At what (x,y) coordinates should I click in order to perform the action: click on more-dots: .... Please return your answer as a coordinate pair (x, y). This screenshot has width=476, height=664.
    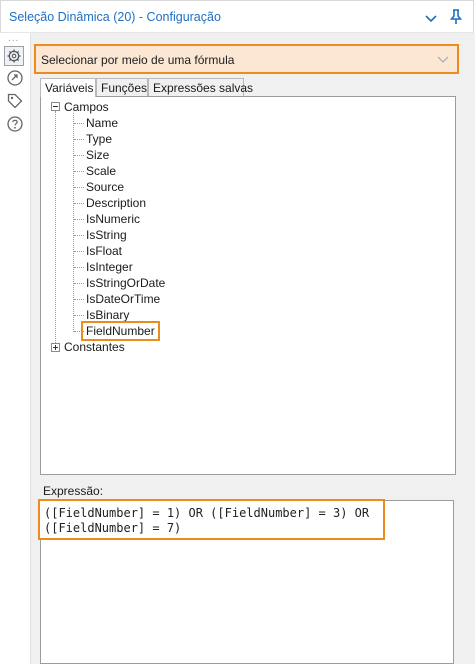
    Looking at the image, I should click on (13, 39).